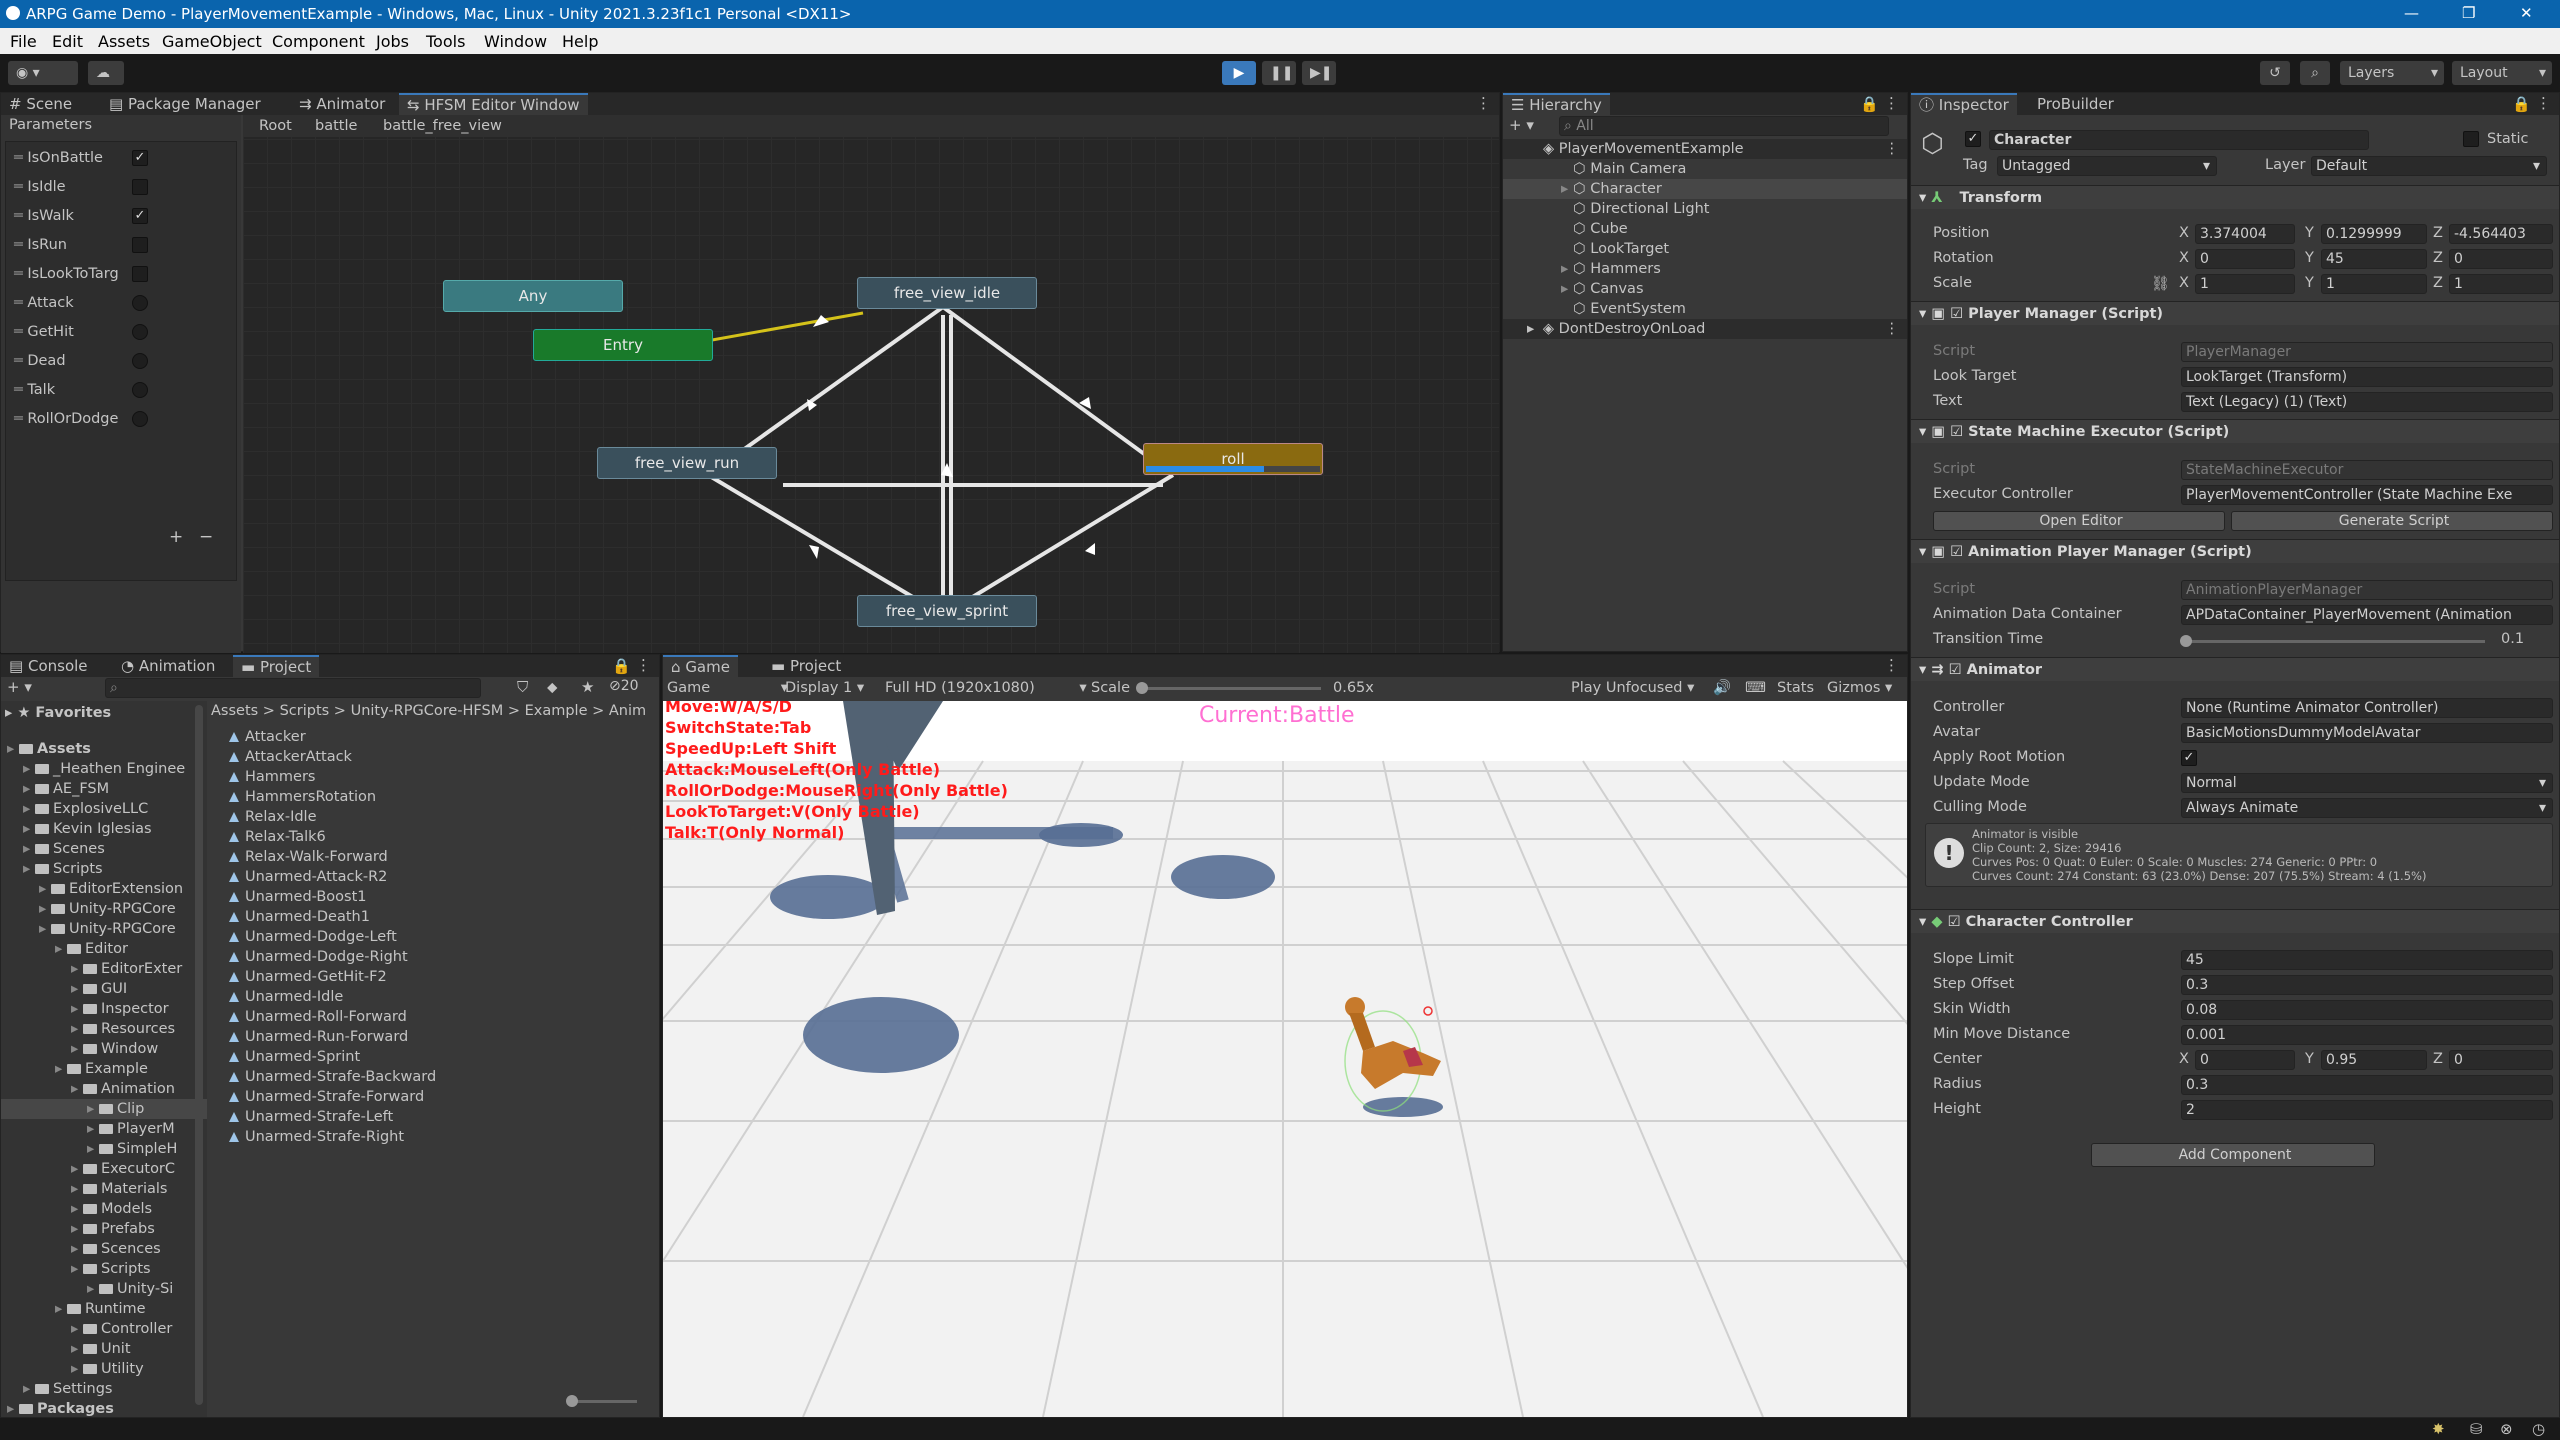 The width and height of the screenshot is (2560, 1440). Describe the element at coordinates (2374, 284) in the screenshot. I see `scale-y-input: 1` at that location.